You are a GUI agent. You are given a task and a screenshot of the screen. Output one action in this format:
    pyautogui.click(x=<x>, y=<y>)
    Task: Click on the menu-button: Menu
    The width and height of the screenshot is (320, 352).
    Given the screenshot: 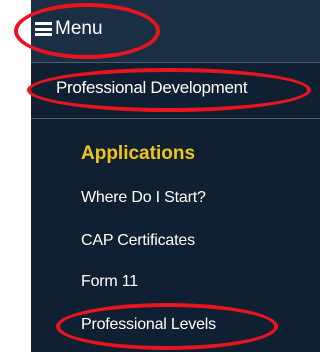 What is the action you would take?
    pyautogui.click(x=69, y=29)
    